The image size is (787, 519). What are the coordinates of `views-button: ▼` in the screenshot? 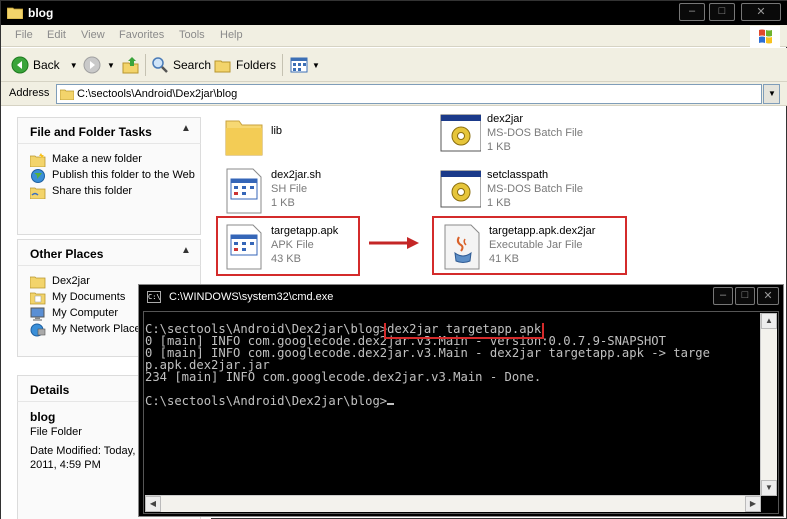 It's located at (305, 65).